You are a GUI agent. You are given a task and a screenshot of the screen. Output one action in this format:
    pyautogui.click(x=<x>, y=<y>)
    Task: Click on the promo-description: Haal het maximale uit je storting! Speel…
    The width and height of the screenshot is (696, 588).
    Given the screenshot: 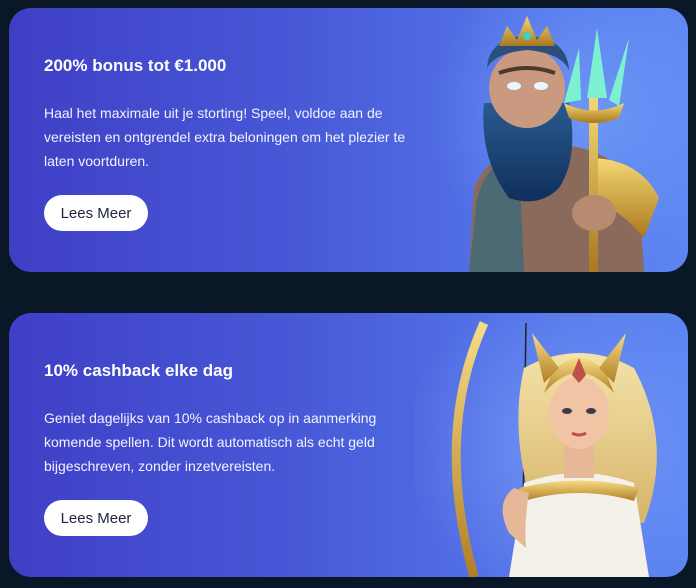 What is the action you would take?
    pyautogui.click(x=225, y=137)
    